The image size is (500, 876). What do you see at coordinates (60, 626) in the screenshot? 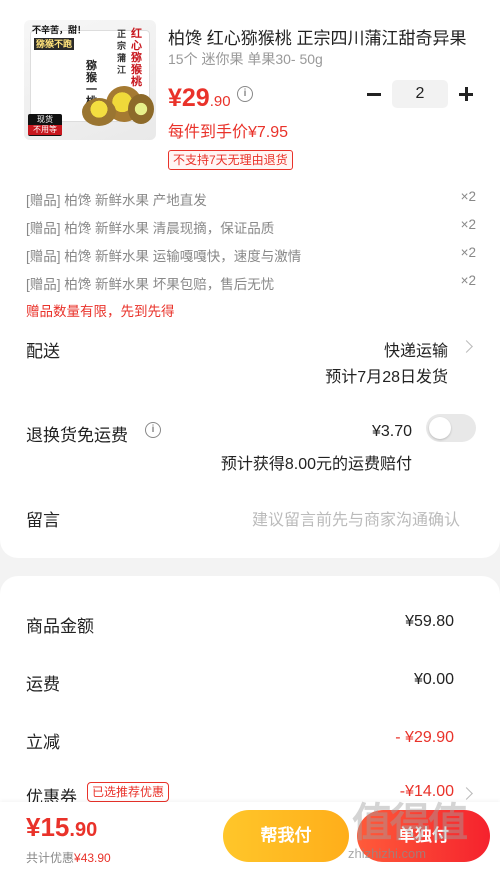
I see `goods-amount-label: 商品金额` at bounding box center [60, 626].